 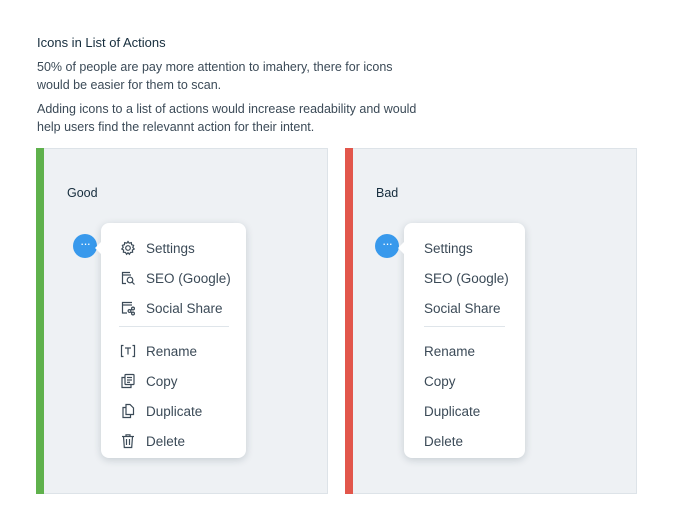 I want to click on copy-icon, so click(x=128, y=381).